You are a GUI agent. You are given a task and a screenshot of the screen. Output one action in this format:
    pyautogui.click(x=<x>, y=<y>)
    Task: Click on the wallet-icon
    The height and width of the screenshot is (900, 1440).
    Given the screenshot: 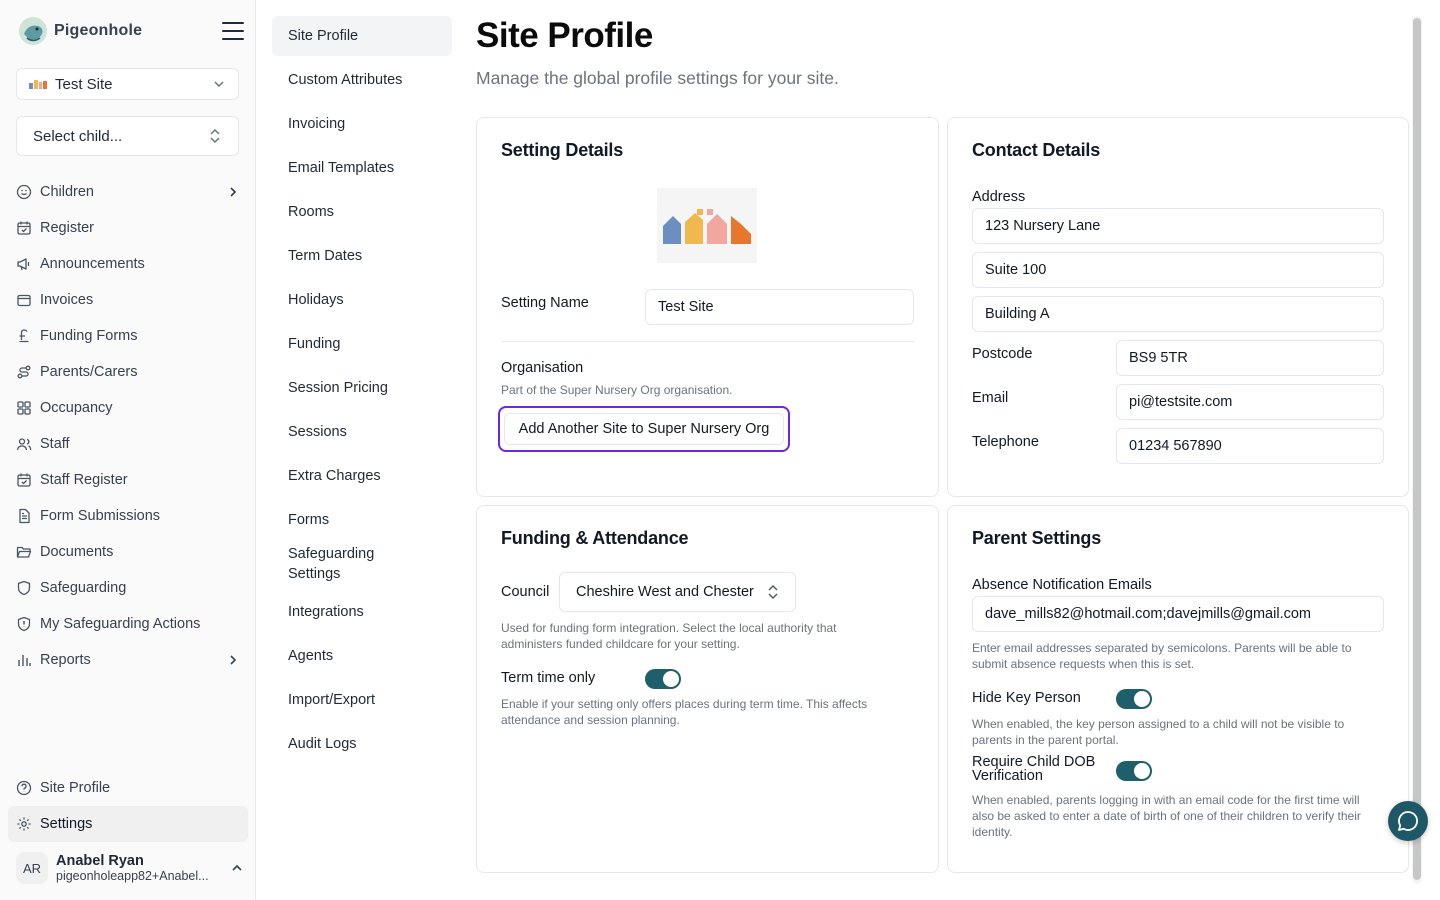 What is the action you would take?
    pyautogui.click(x=24, y=300)
    